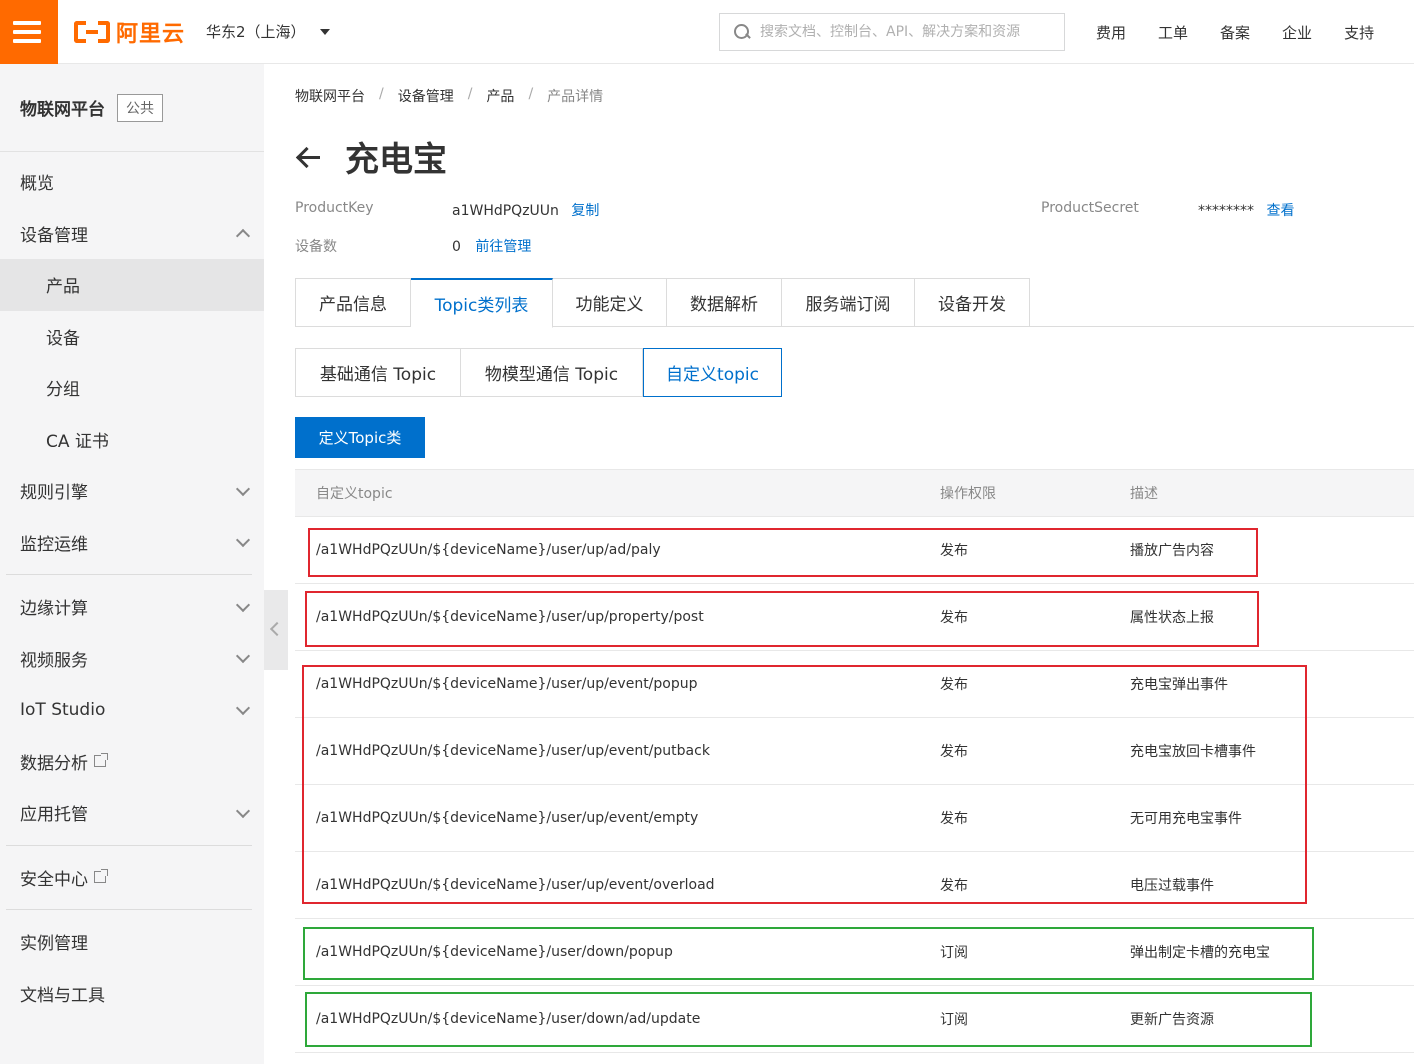 This screenshot has height=1064, width=1414. What do you see at coordinates (54, 544) in the screenshot?
I see `sidebar-item-label: 监控运维` at bounding box center [54, 544].